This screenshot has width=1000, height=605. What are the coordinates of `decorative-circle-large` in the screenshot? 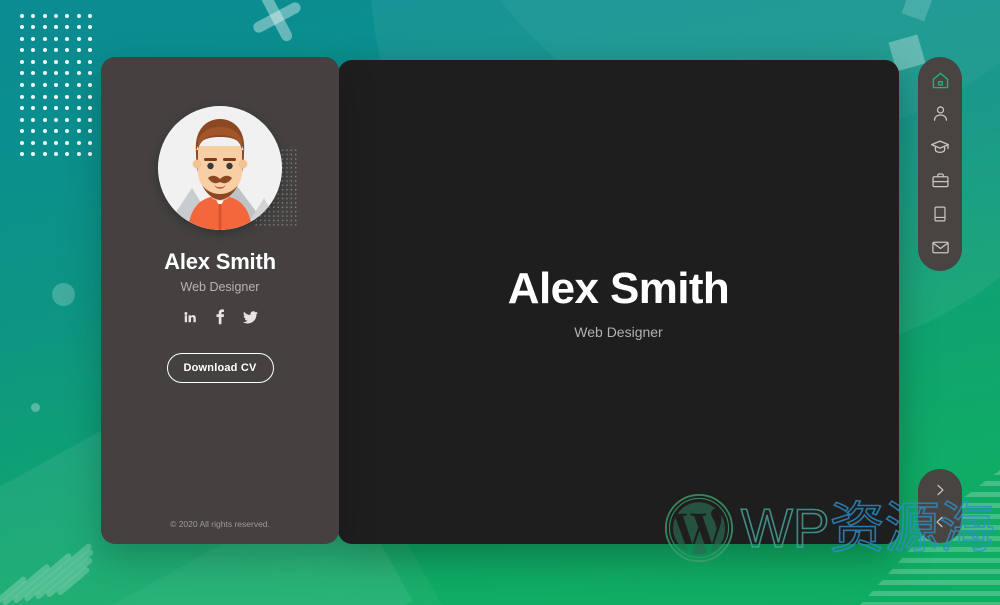 It's located at (63, 294).